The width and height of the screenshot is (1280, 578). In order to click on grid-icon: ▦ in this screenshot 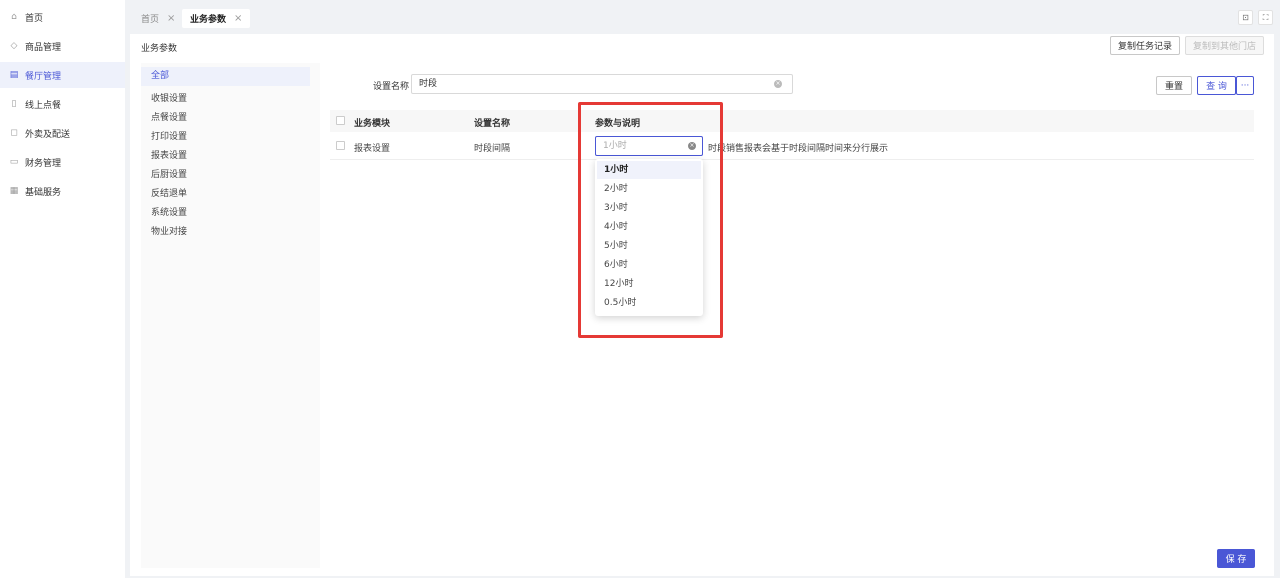, I will do `click(14, 190)`.